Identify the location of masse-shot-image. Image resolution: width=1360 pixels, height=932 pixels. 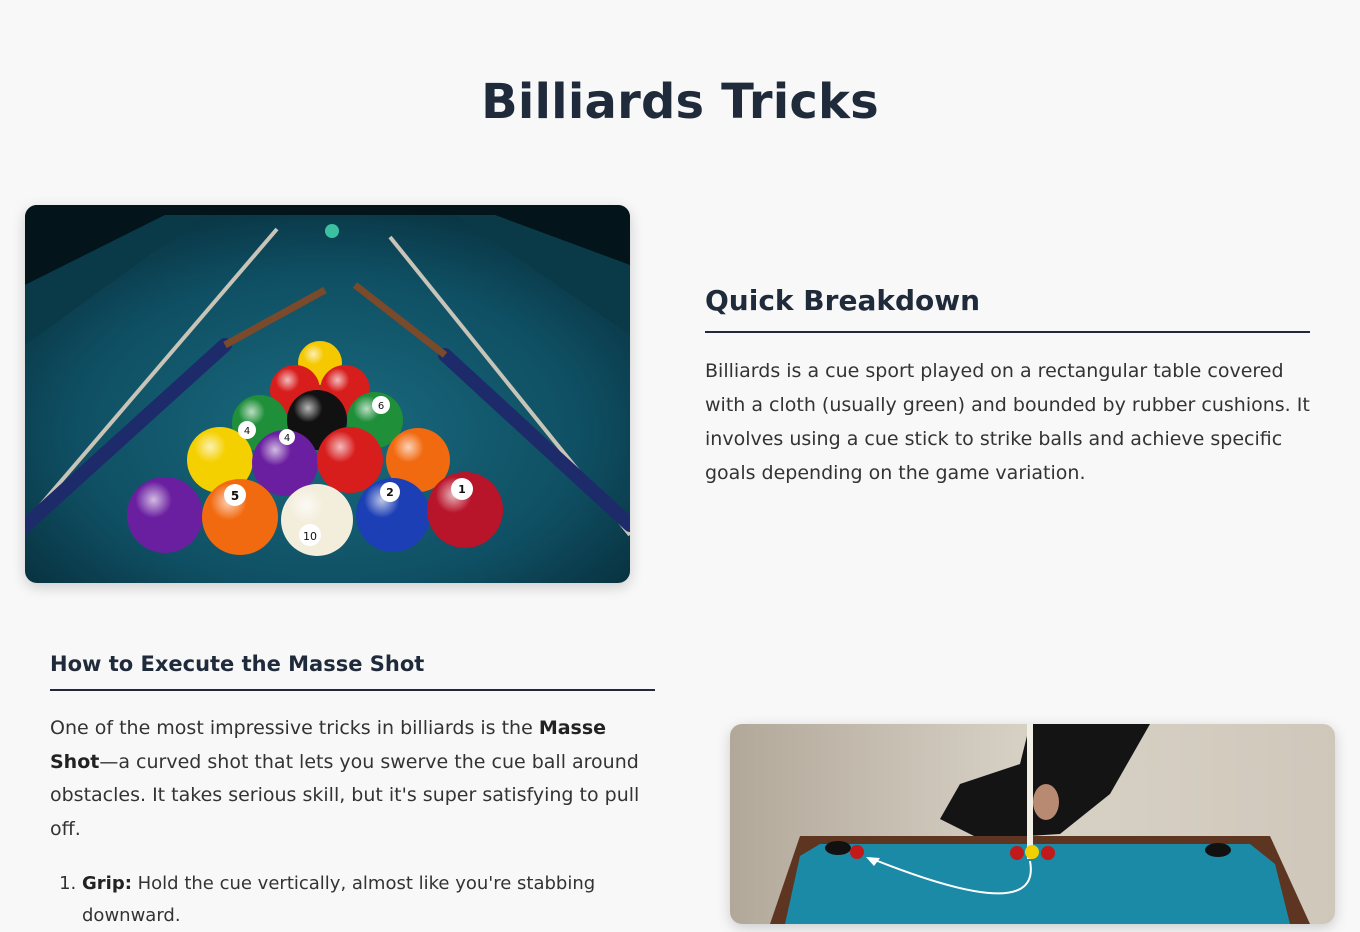
(1032, 824).